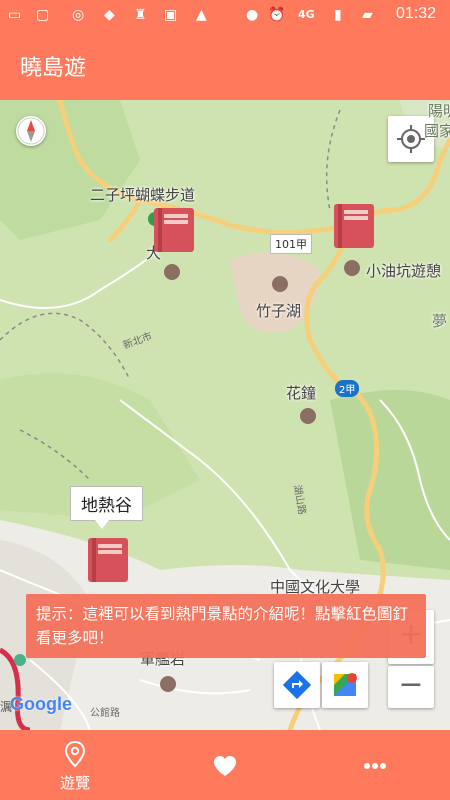 The width and height of the screenshot is (450, 800). What do you see at coordinates (279, 311) in the screenshot?
I see `label-zhuzihu: 竹子湖` at bounding box center [279, 311].